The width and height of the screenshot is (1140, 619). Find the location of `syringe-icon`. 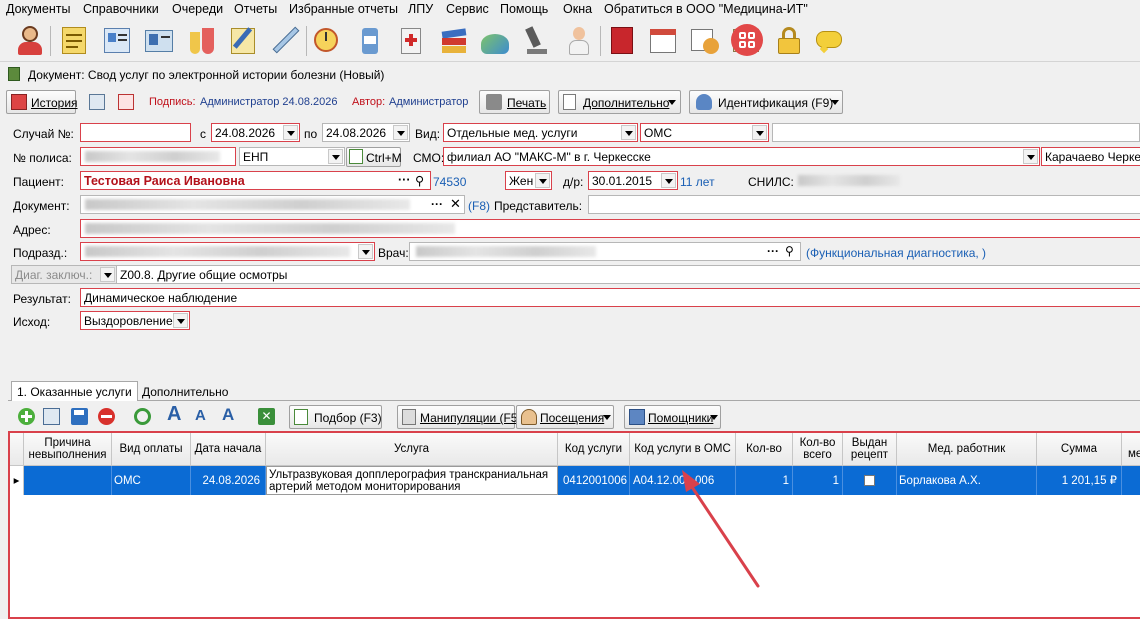

syringe-icon is located at coordinates (286, 40).